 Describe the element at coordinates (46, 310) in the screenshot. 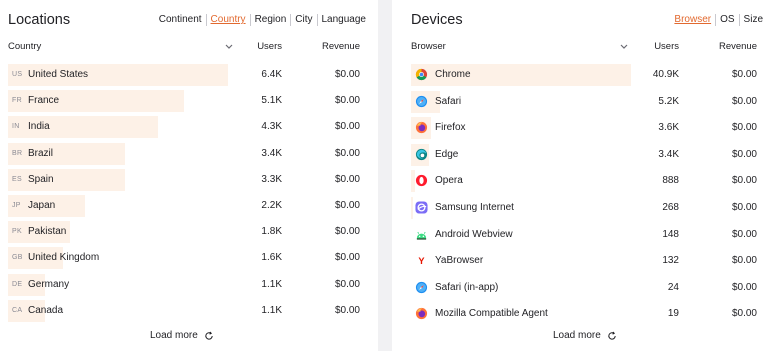

I see `country-name: Canada` at that location.